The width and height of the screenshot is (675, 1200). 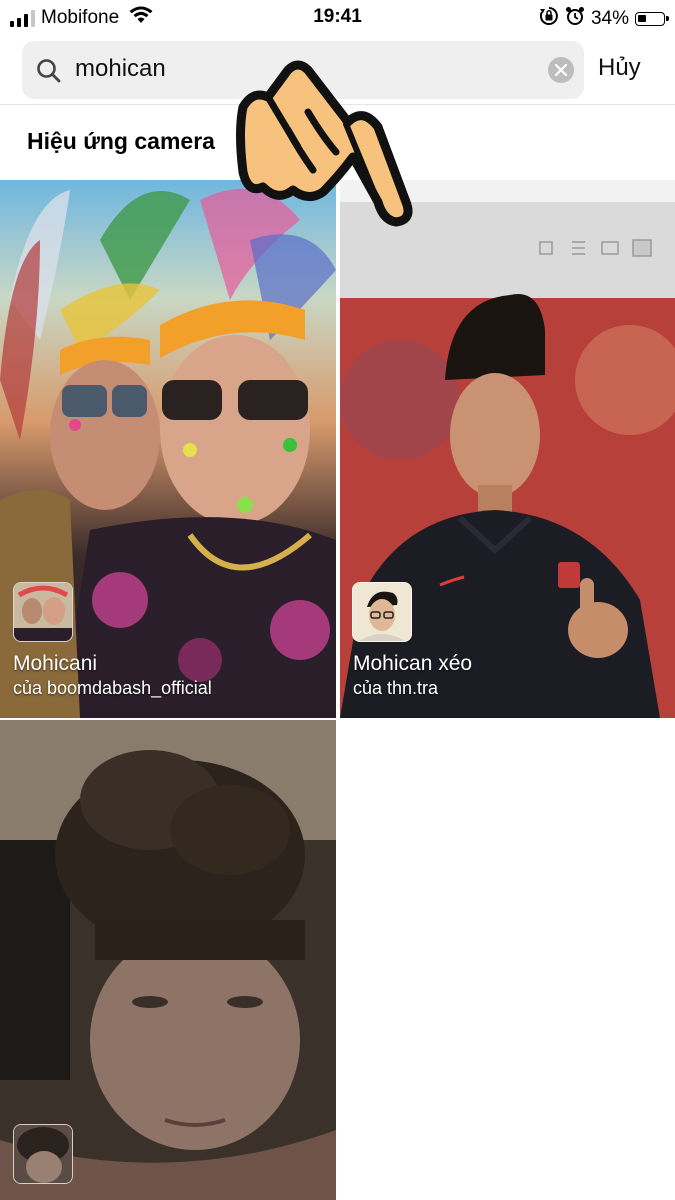 I want to click on battery-percent: 34%, so click(x=609, y=18).